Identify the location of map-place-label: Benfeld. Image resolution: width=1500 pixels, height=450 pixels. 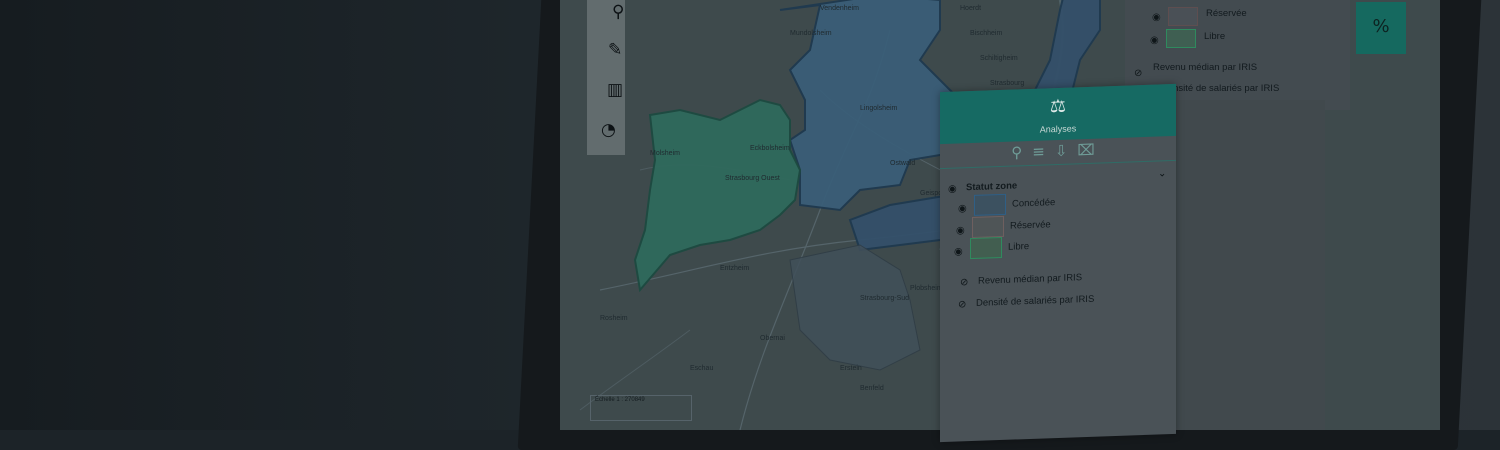
(872, 388).